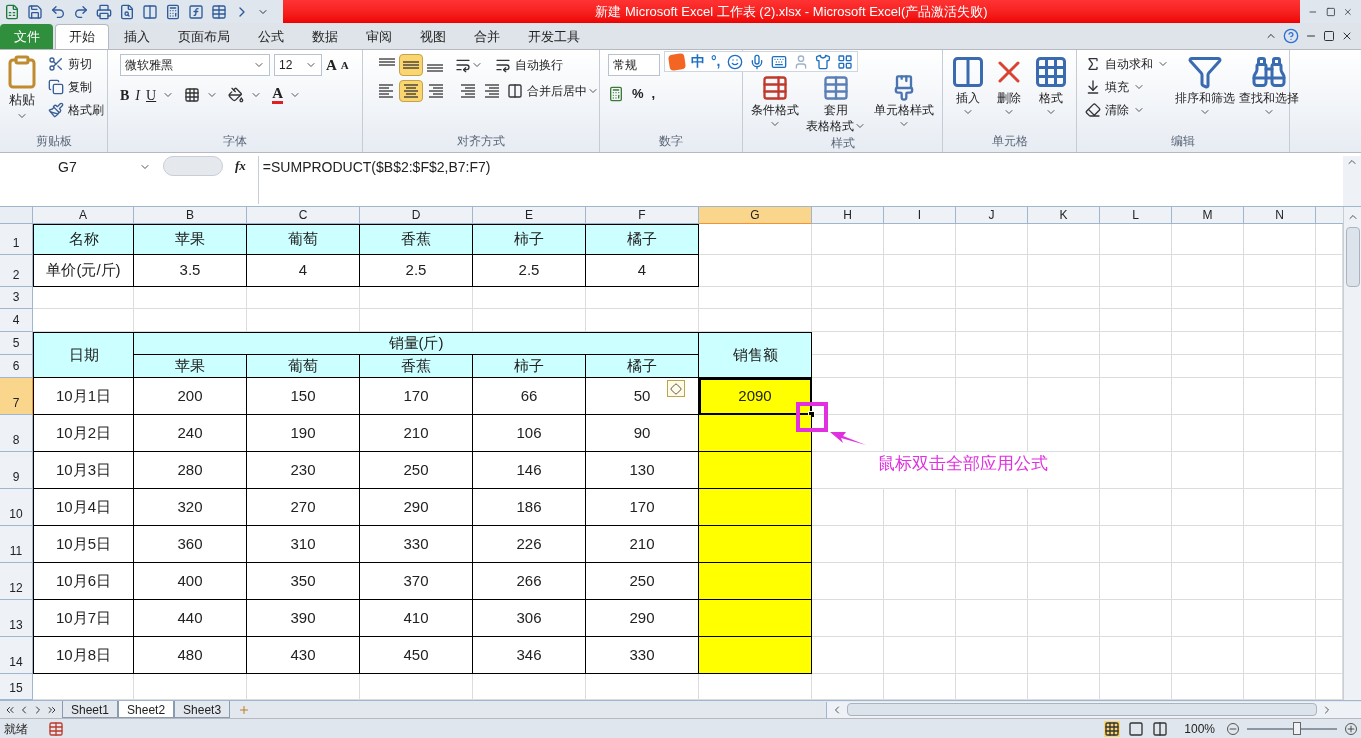  I want to click on table-cell: 290, so click(416, 507).